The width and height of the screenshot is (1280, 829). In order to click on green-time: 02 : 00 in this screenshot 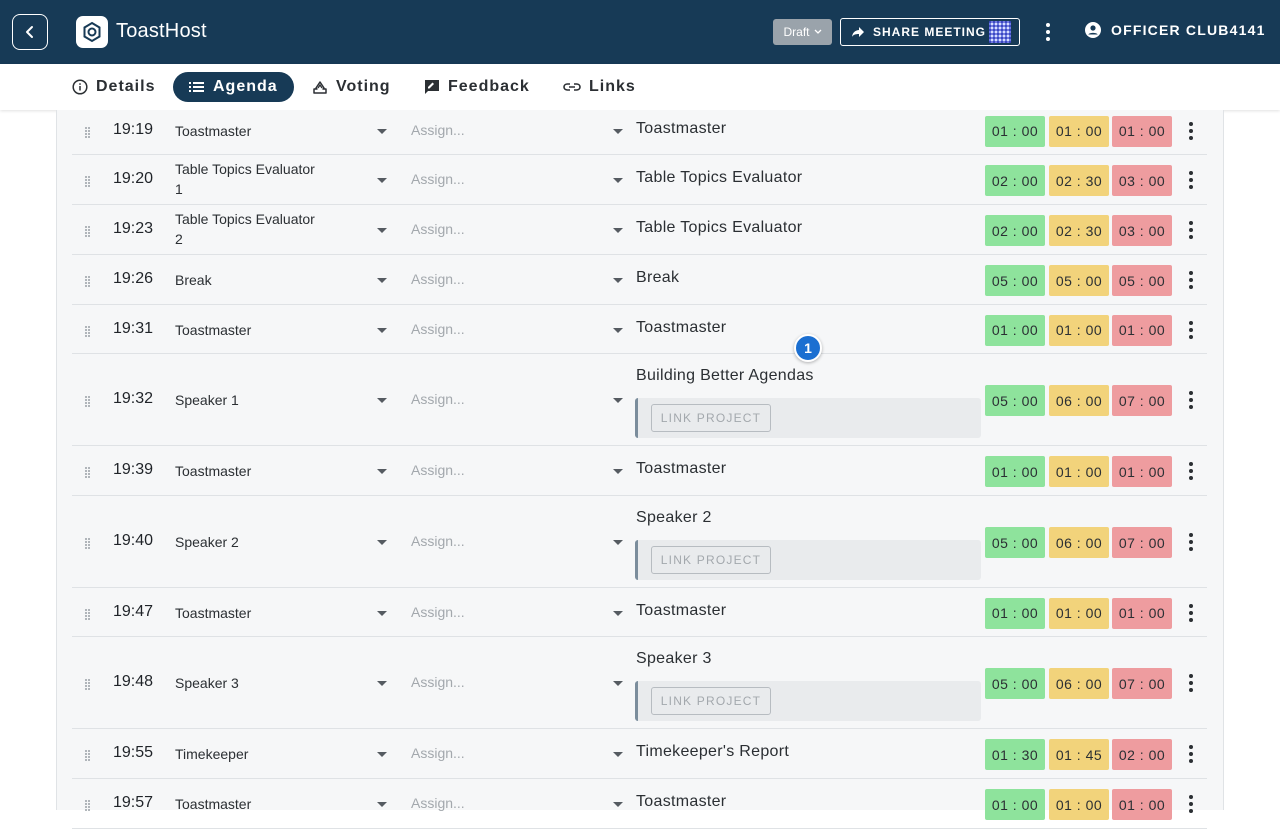, I will do `click(1015, 180)`.